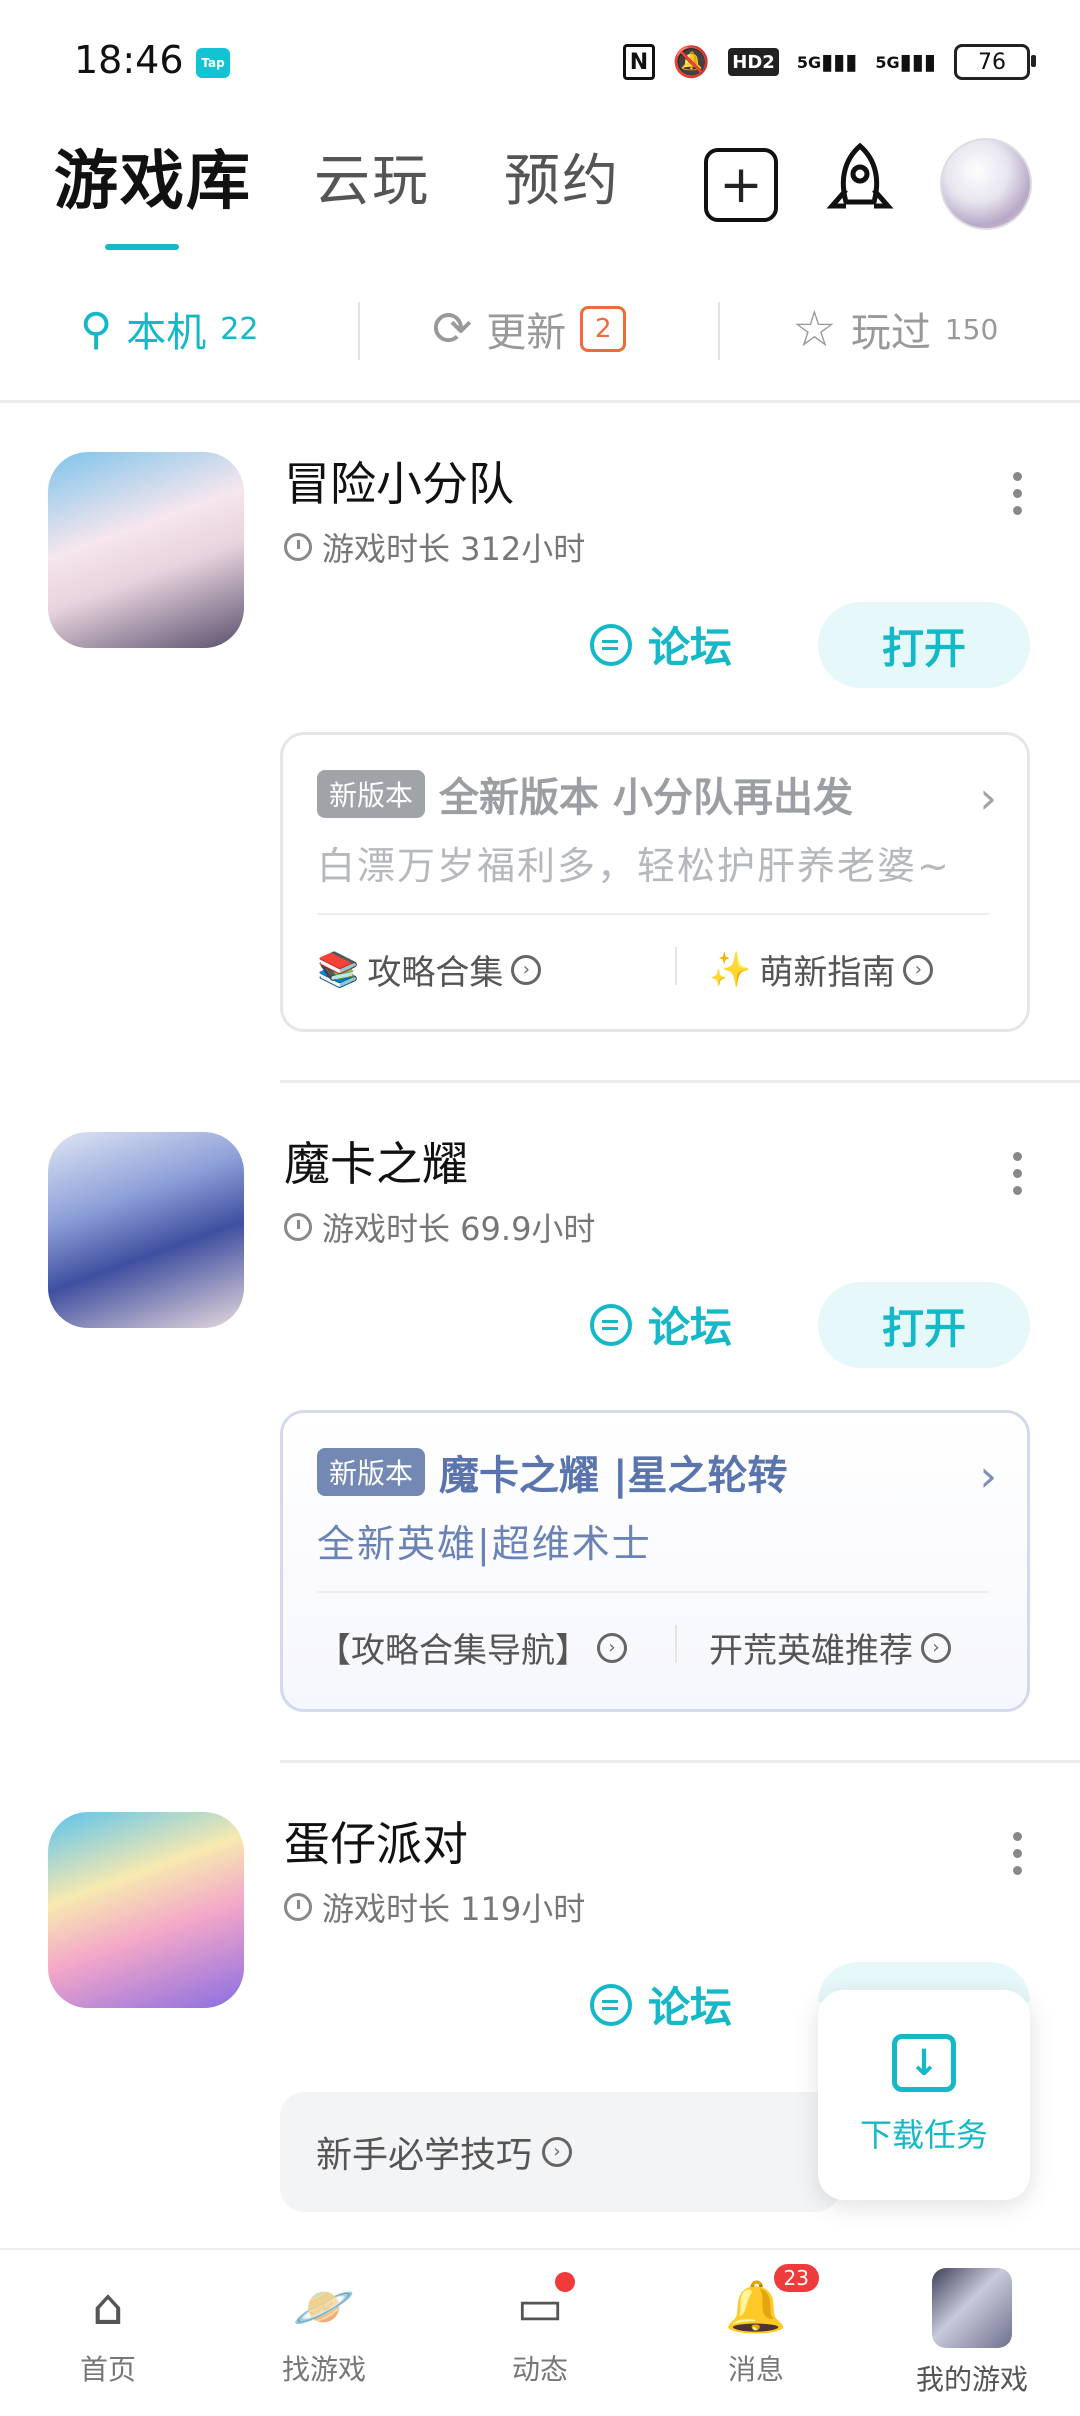  What do you see at coordinates (453, 1651) in the screenshot?
I see `guide-navigation-label: 【攻略合集导航】` at bounding box center [453, 1651].